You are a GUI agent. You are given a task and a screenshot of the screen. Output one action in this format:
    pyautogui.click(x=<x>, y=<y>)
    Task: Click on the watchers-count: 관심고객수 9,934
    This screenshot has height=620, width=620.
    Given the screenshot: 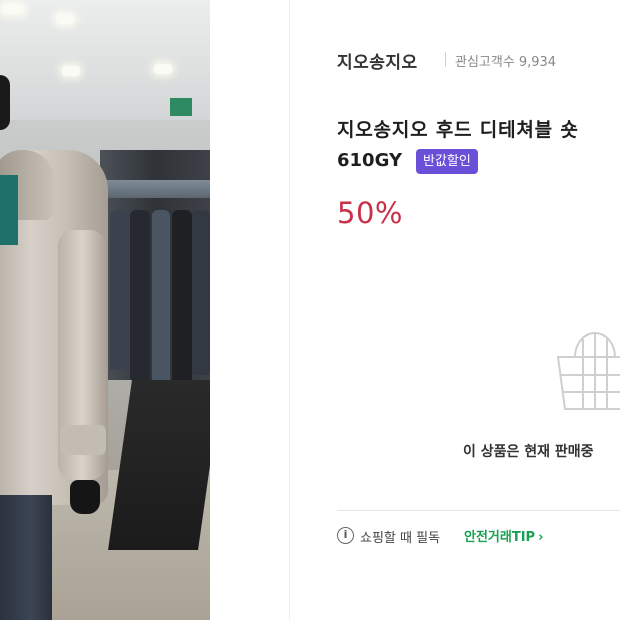 What is the action you would take?
    pyautogui.click(x=505, y=60)
    